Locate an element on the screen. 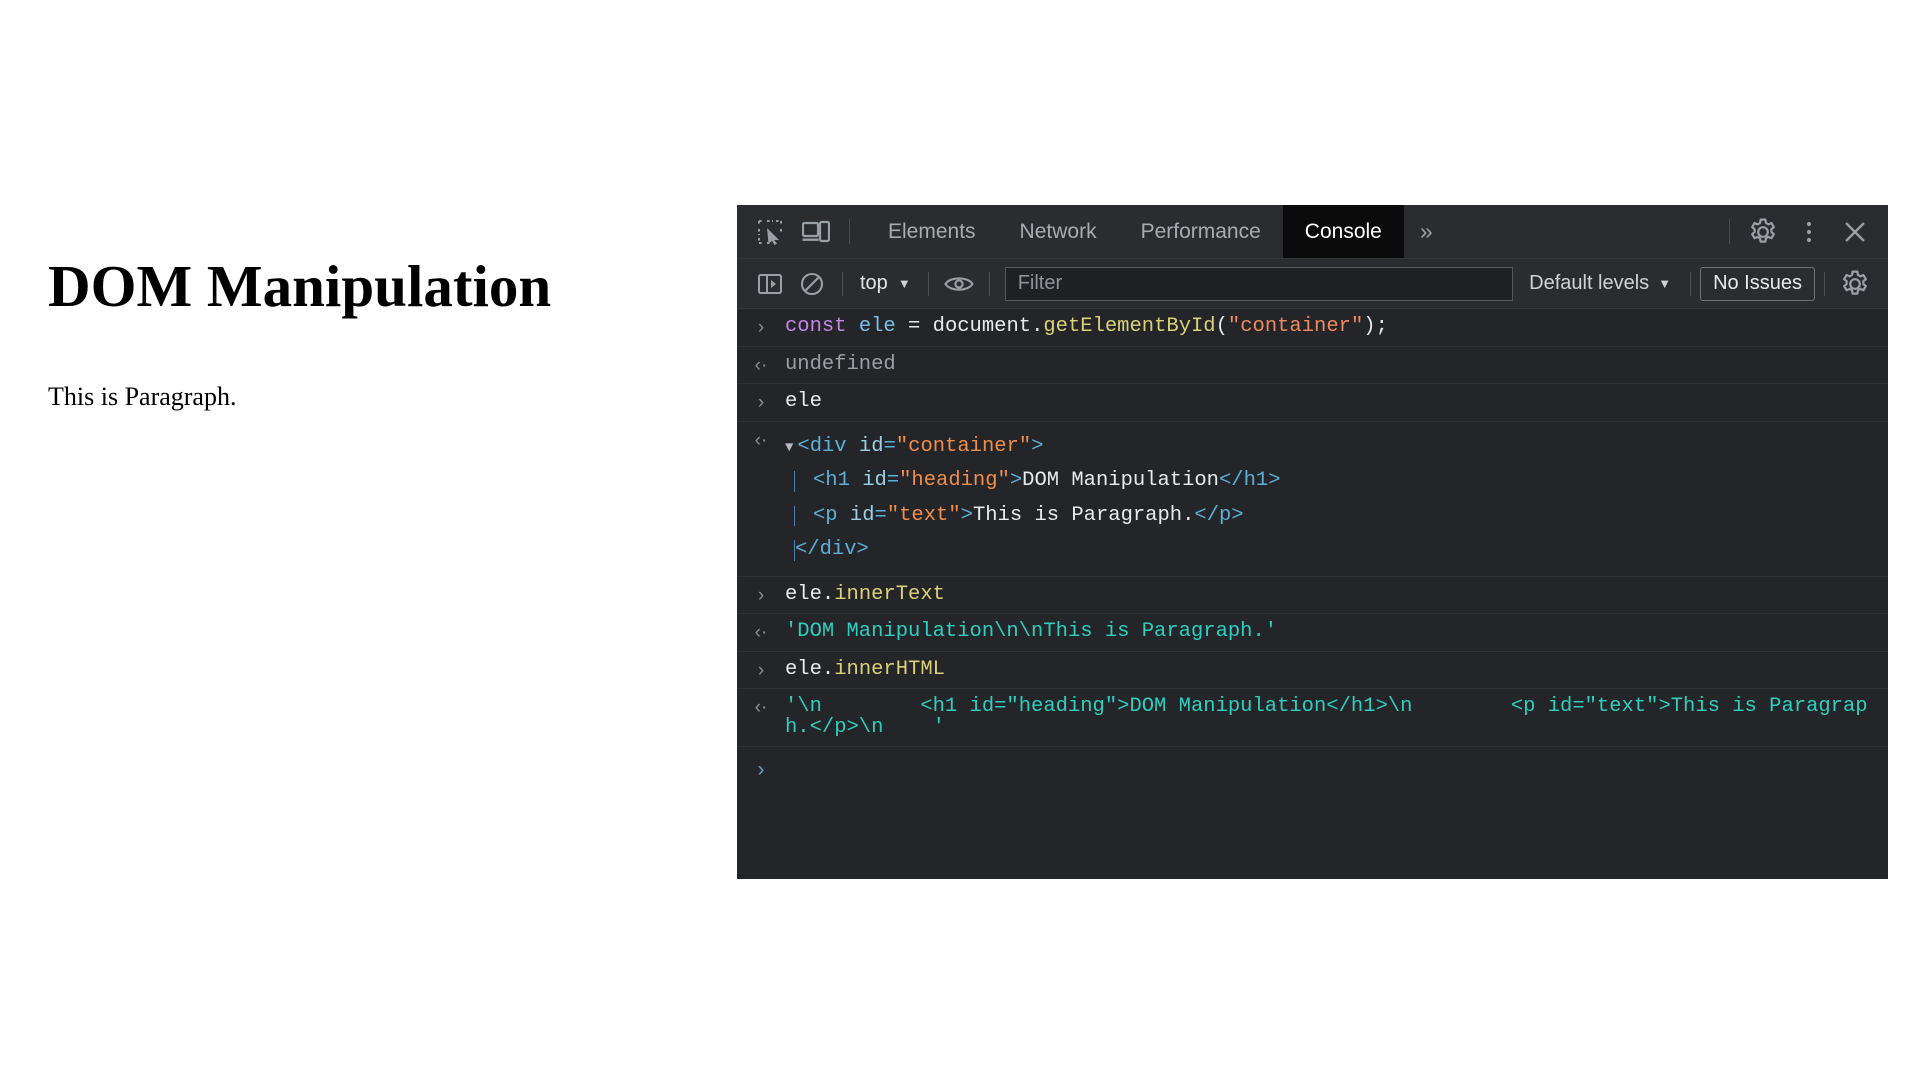 The image size is (1920, 1080). console-message-text: ele is located at coordinates (1336, 401).